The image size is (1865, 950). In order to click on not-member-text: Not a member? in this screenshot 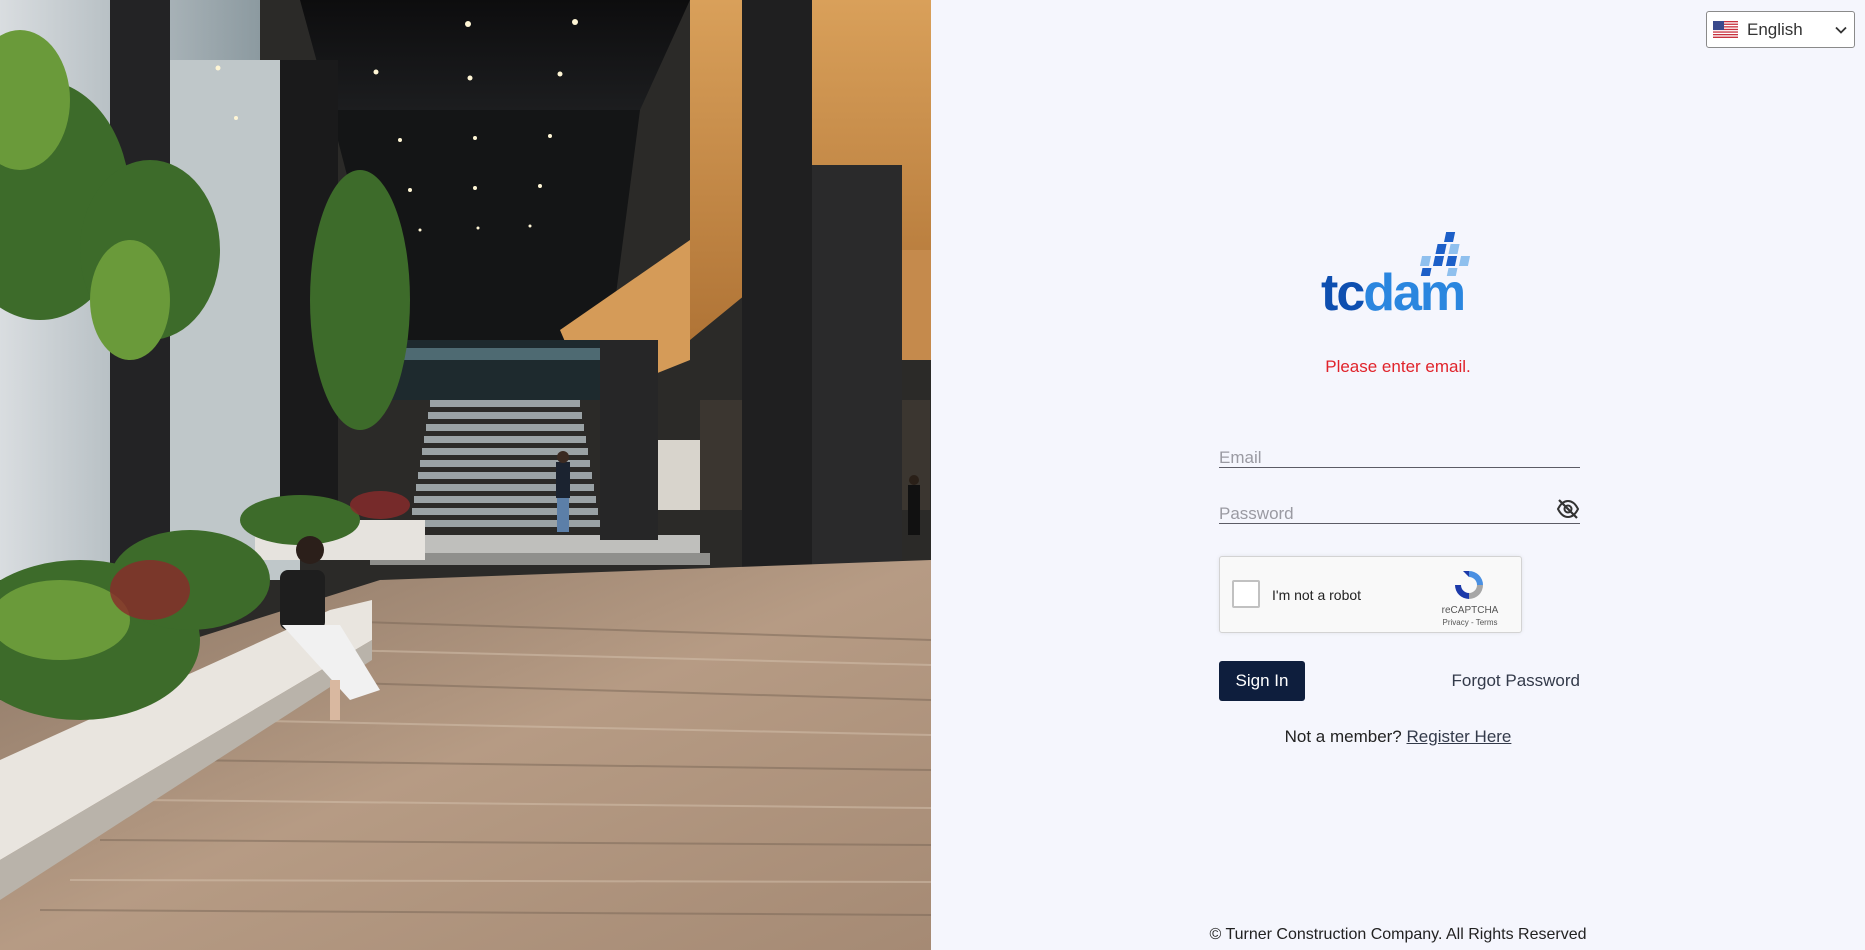, I will do `click(1343, 736)`.